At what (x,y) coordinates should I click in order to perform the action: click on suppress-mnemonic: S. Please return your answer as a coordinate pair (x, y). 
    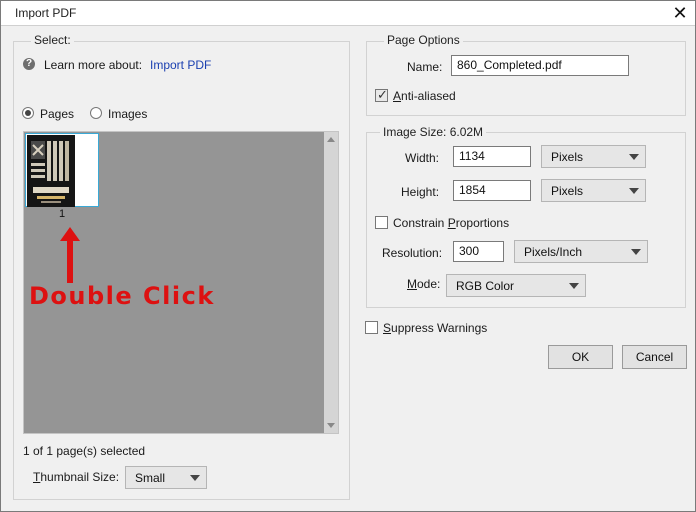
    Looking at the image, I should click on (387, 328).